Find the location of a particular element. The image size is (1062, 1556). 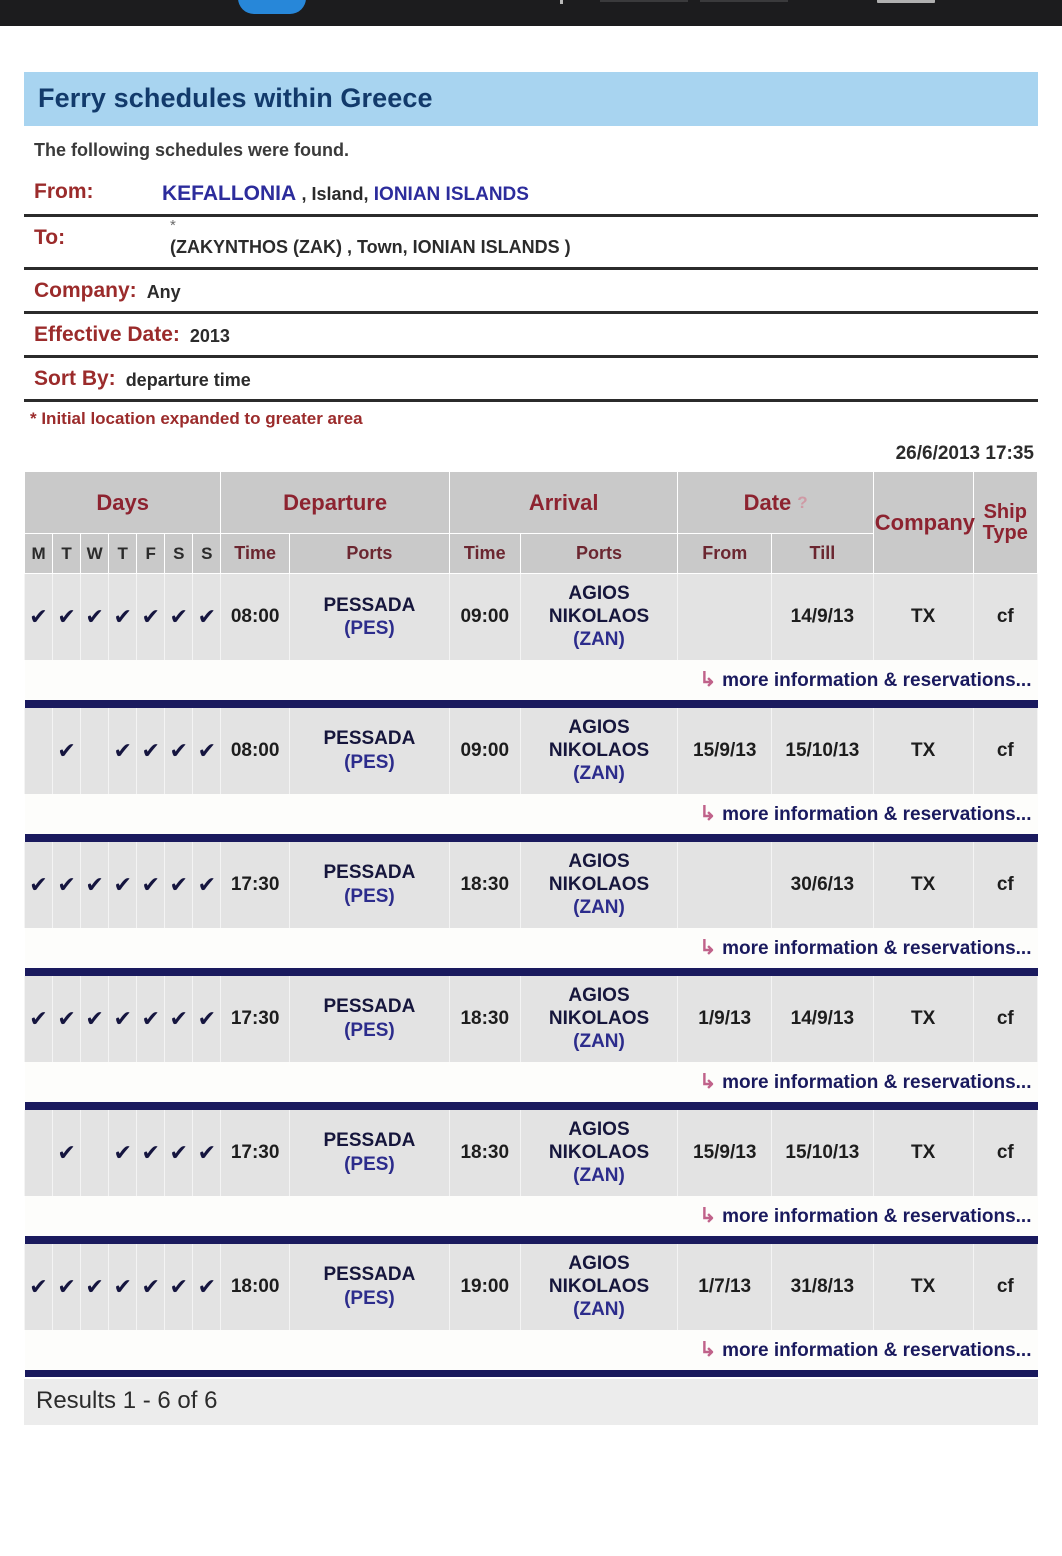

header-arrival-time: Time is located at coordinates (484, 553).